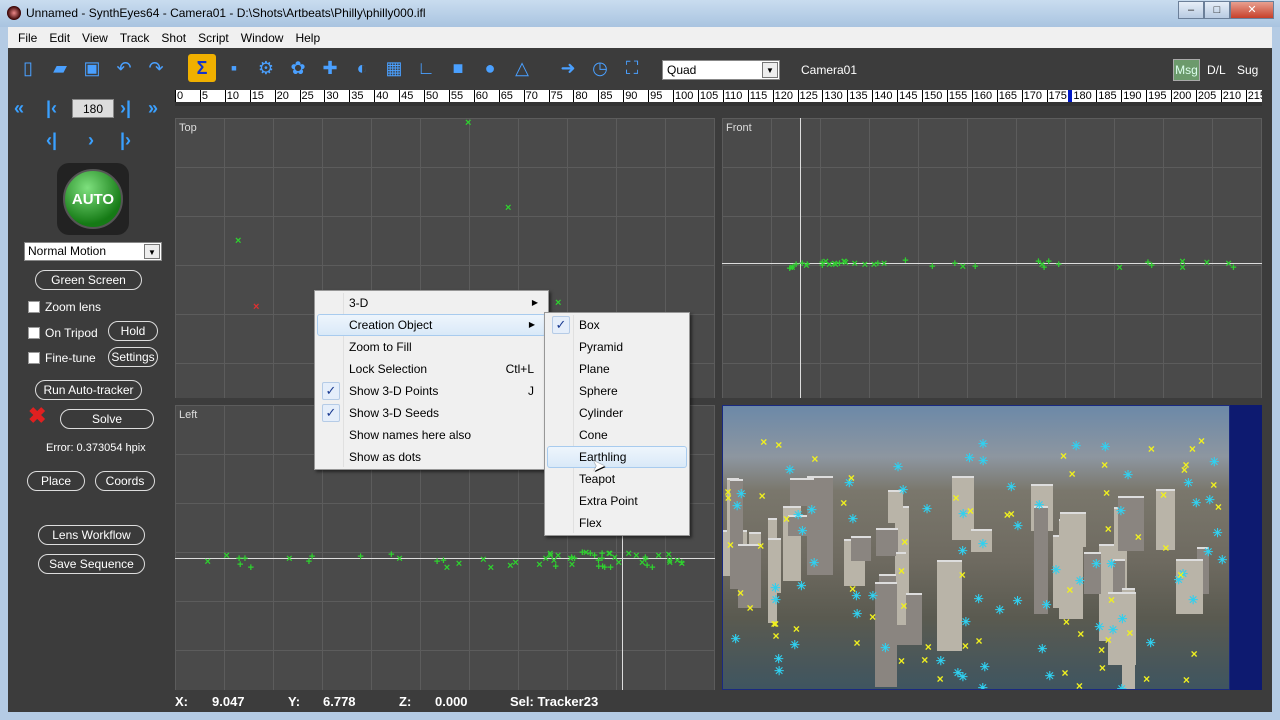 This screenshot has height=720, width=1280. I want to click on dl-button: D/L, so click(1216, 70).